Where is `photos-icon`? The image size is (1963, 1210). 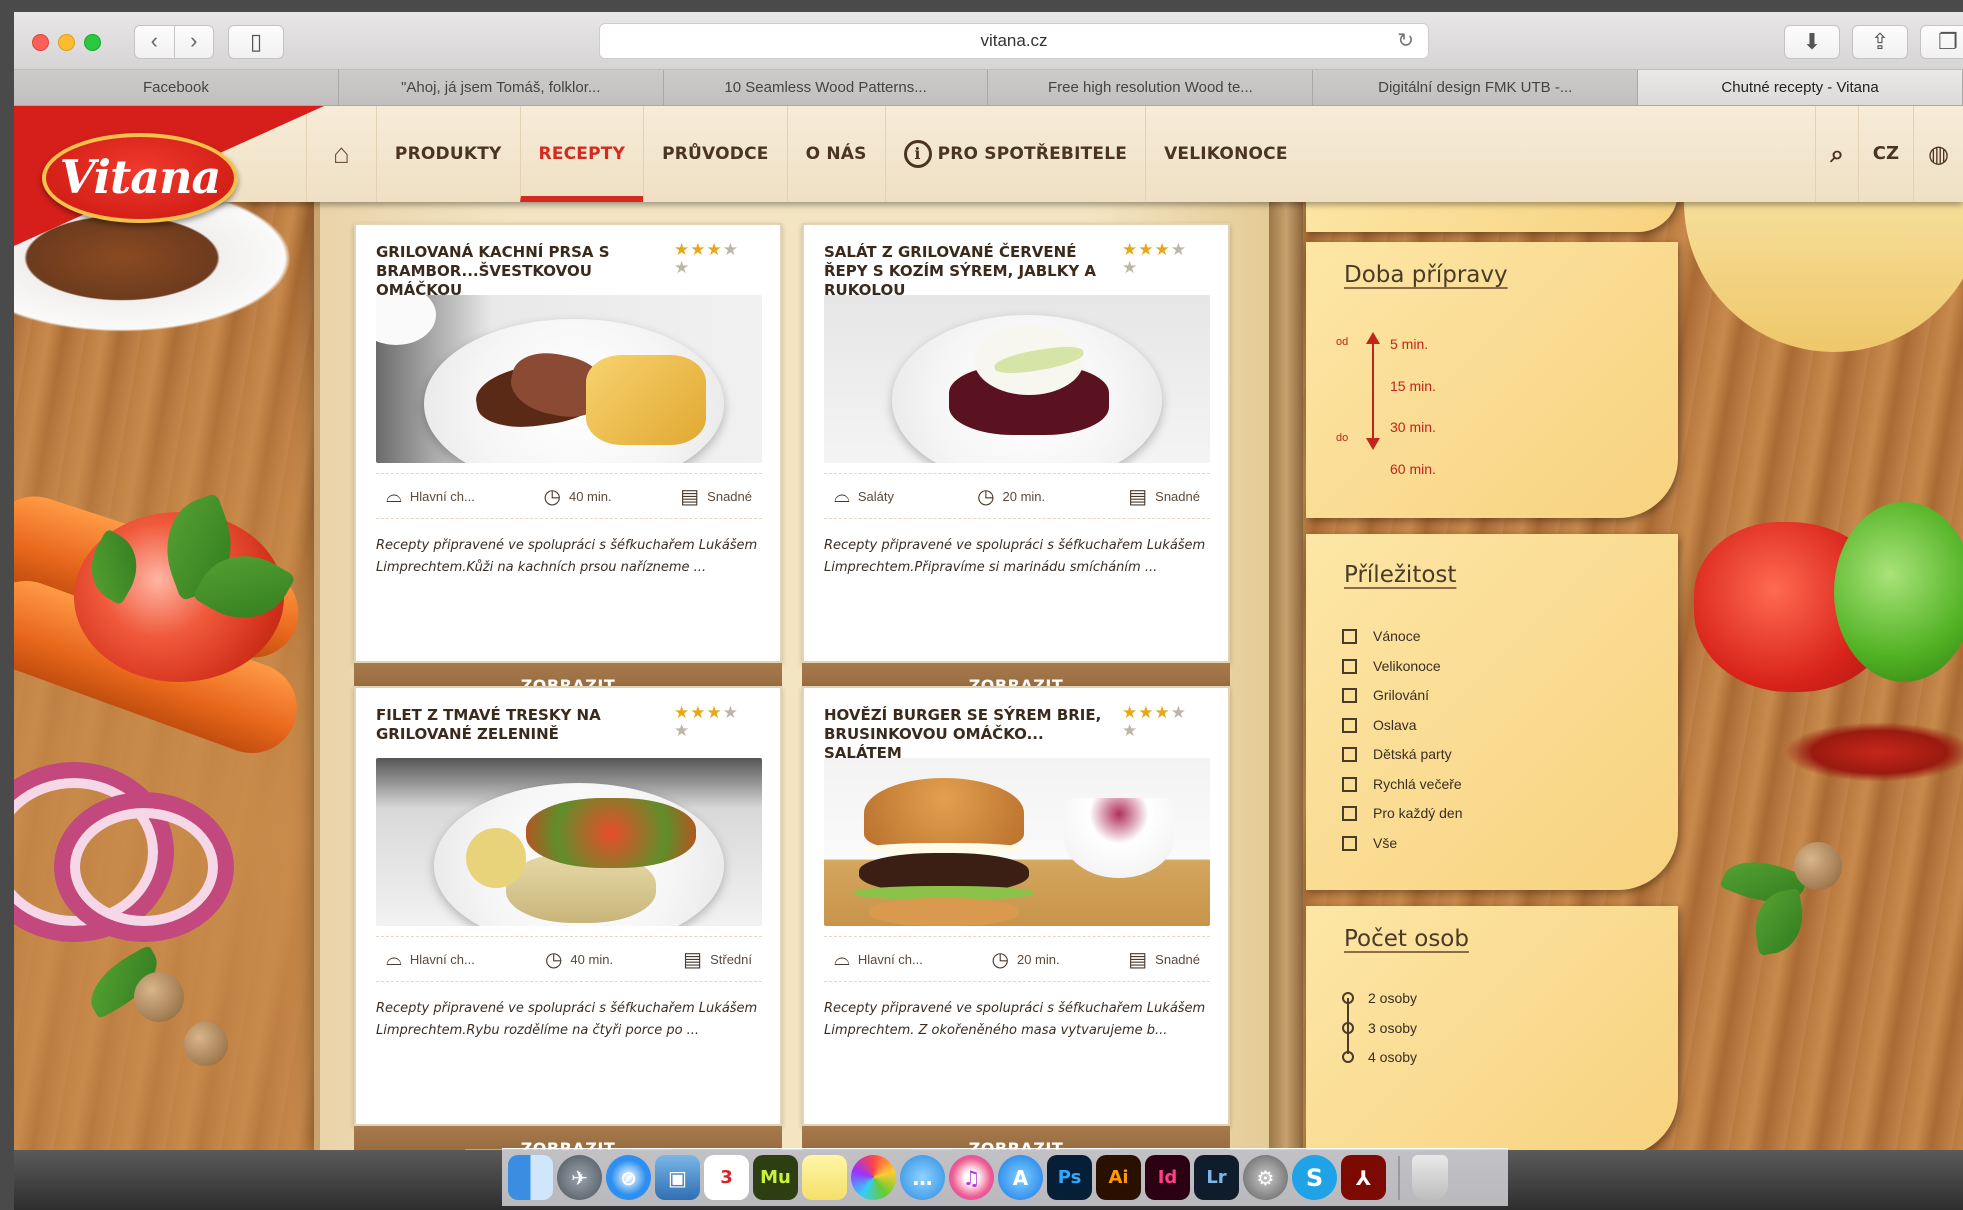 photos-icon is located at coordinates (873, 1177).